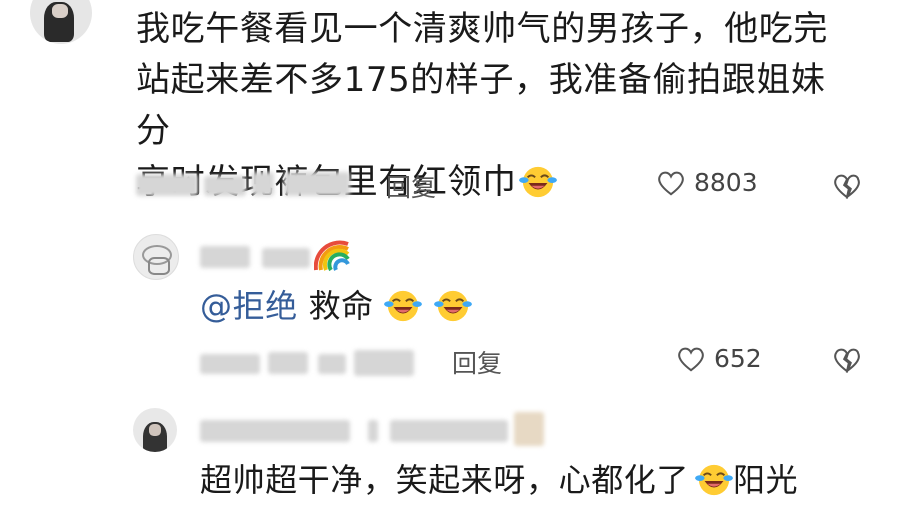  What do you see at coordinates (766, 480) in the screenshot?
I see `reply-2-tail: 阳光` at bounding box center [766, 480].